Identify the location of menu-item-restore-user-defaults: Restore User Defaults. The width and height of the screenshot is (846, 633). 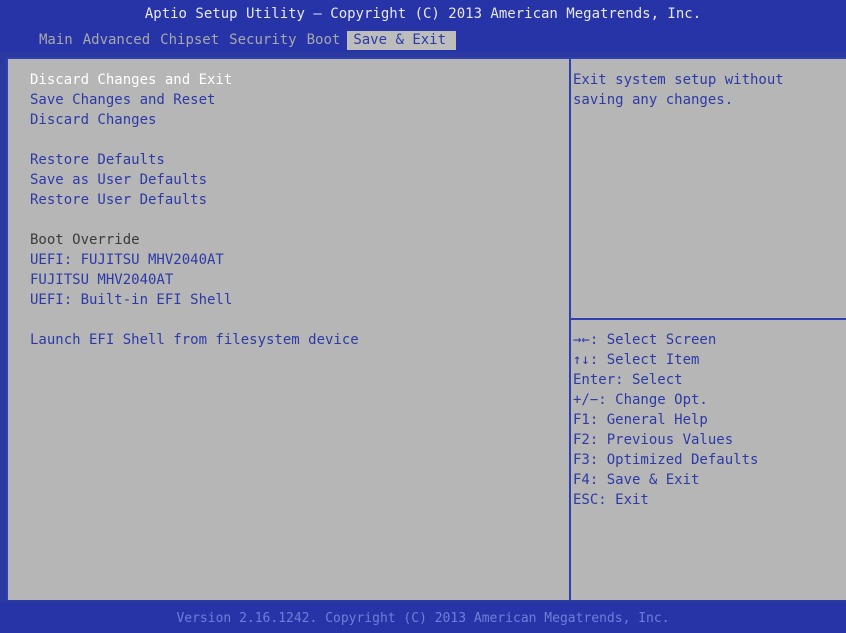
(194, 200).